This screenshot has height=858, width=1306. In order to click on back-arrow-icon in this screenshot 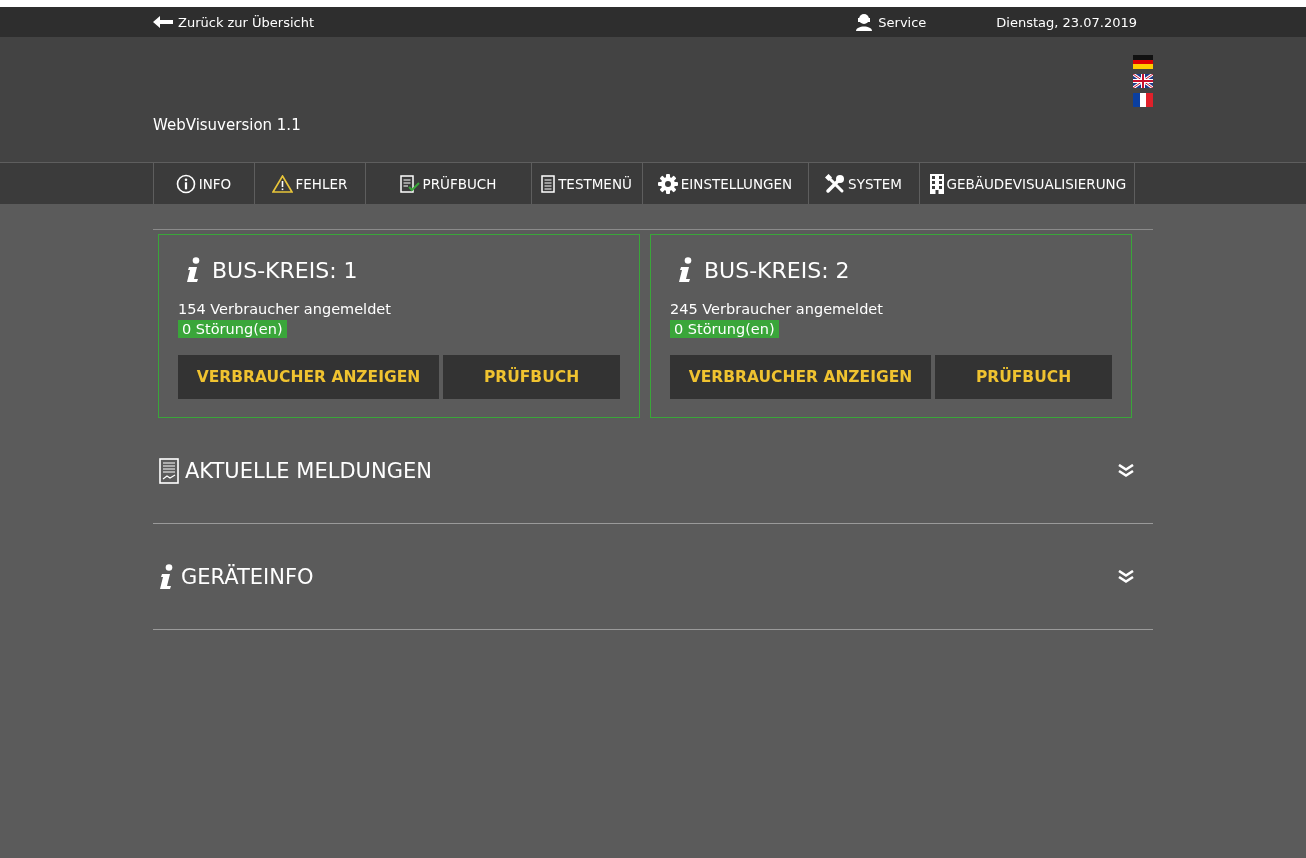, I will do `click(163, 22)`.